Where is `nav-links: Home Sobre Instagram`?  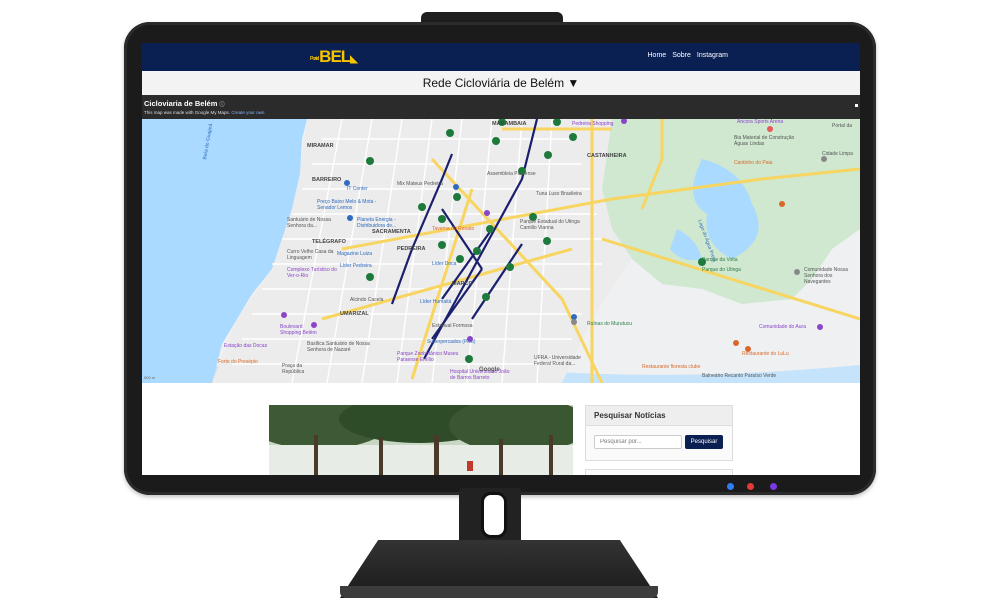 nav-links: Home Sobre Instagram is located at coordinates (688, 55).